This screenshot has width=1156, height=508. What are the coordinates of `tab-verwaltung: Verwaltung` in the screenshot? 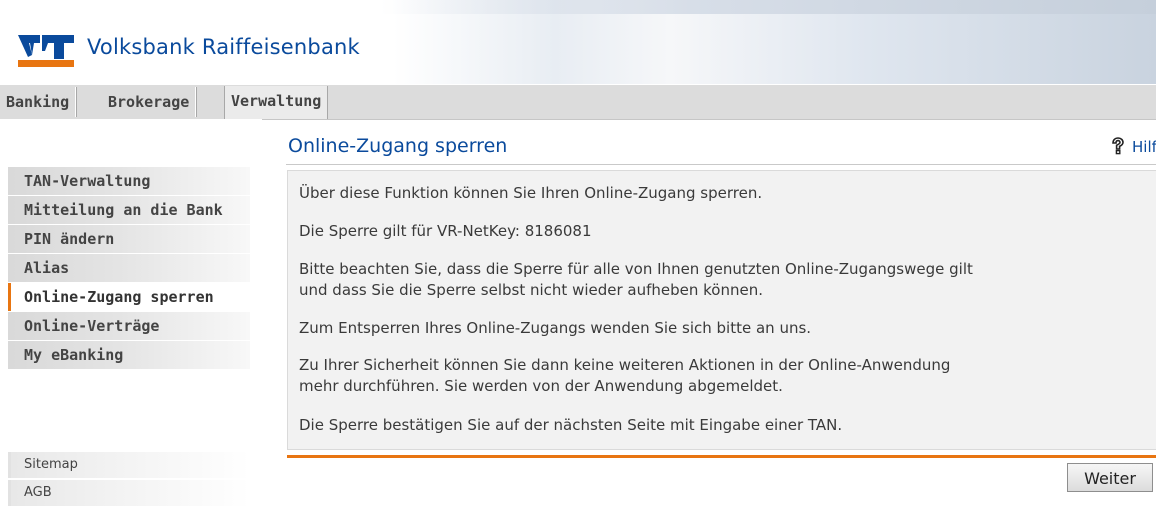 It's located at (276, 102).